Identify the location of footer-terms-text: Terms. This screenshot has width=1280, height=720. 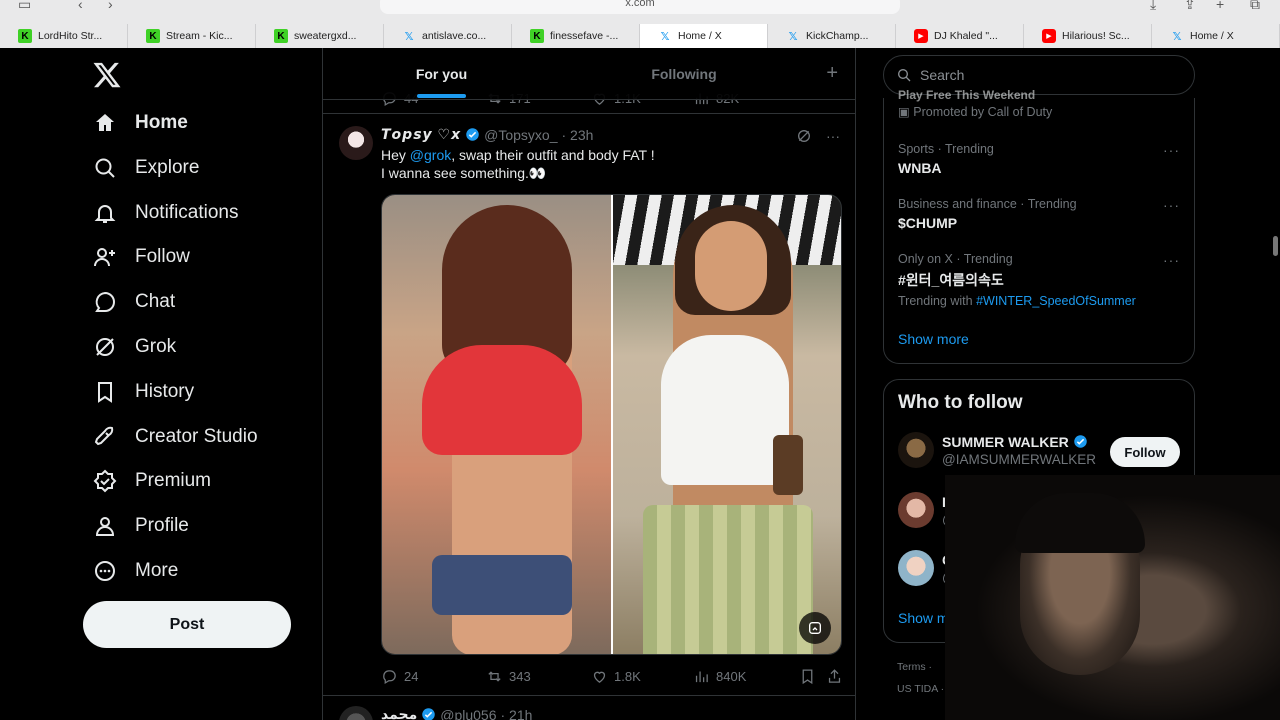
(911, 667).